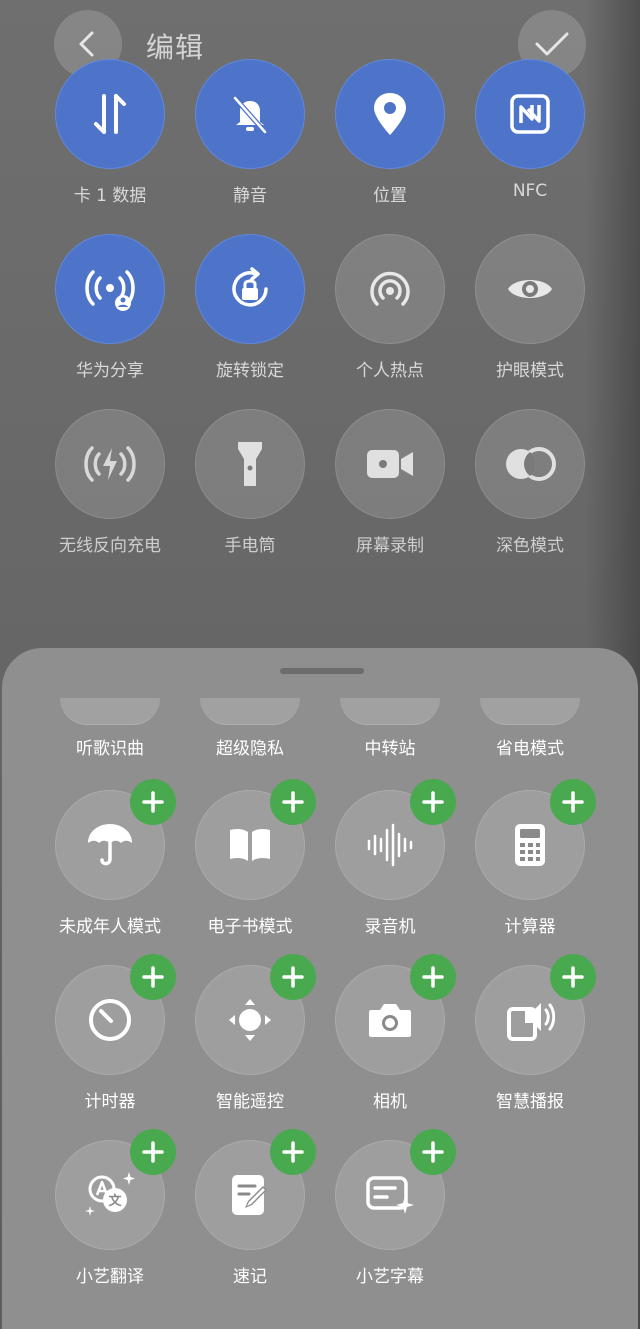 This screenshot has width=640, height=1329. I want to click on tile-label: 相机, so click(390, 1102).